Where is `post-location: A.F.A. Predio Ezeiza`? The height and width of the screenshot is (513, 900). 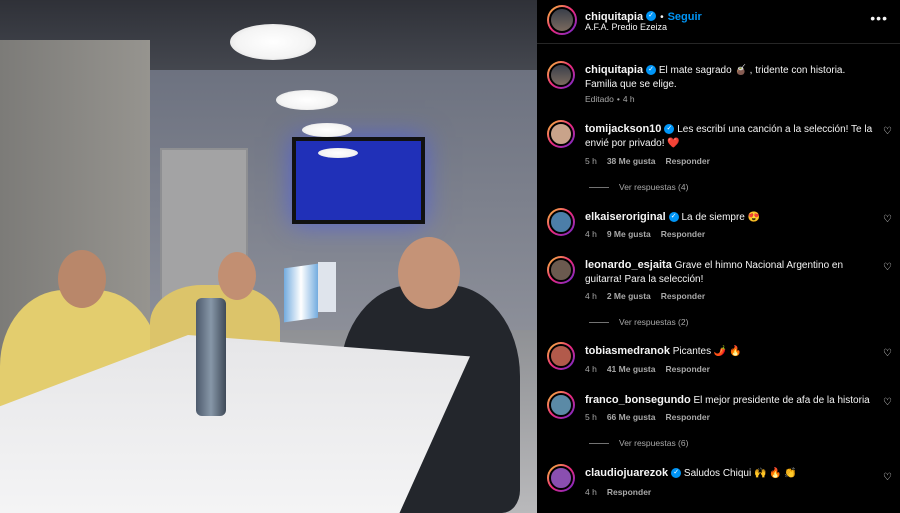
post-location: A.F.A. Predio Ezeiza is located at coordinates (626, 27).